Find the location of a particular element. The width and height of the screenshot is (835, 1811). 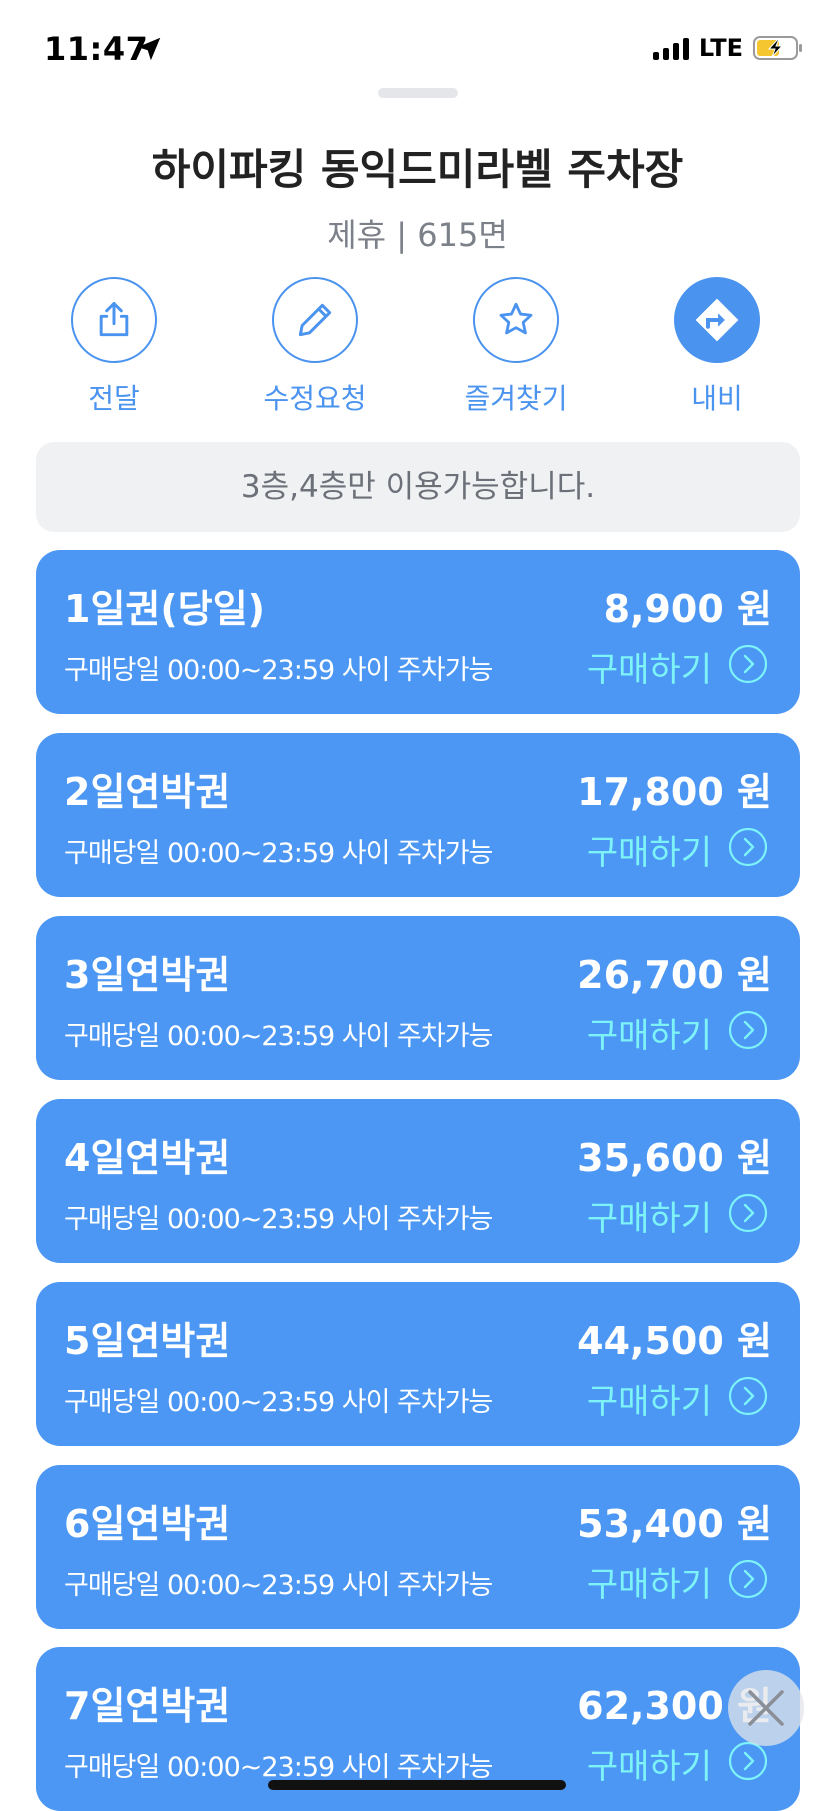

share-icon is located at coordinates (114, 319).